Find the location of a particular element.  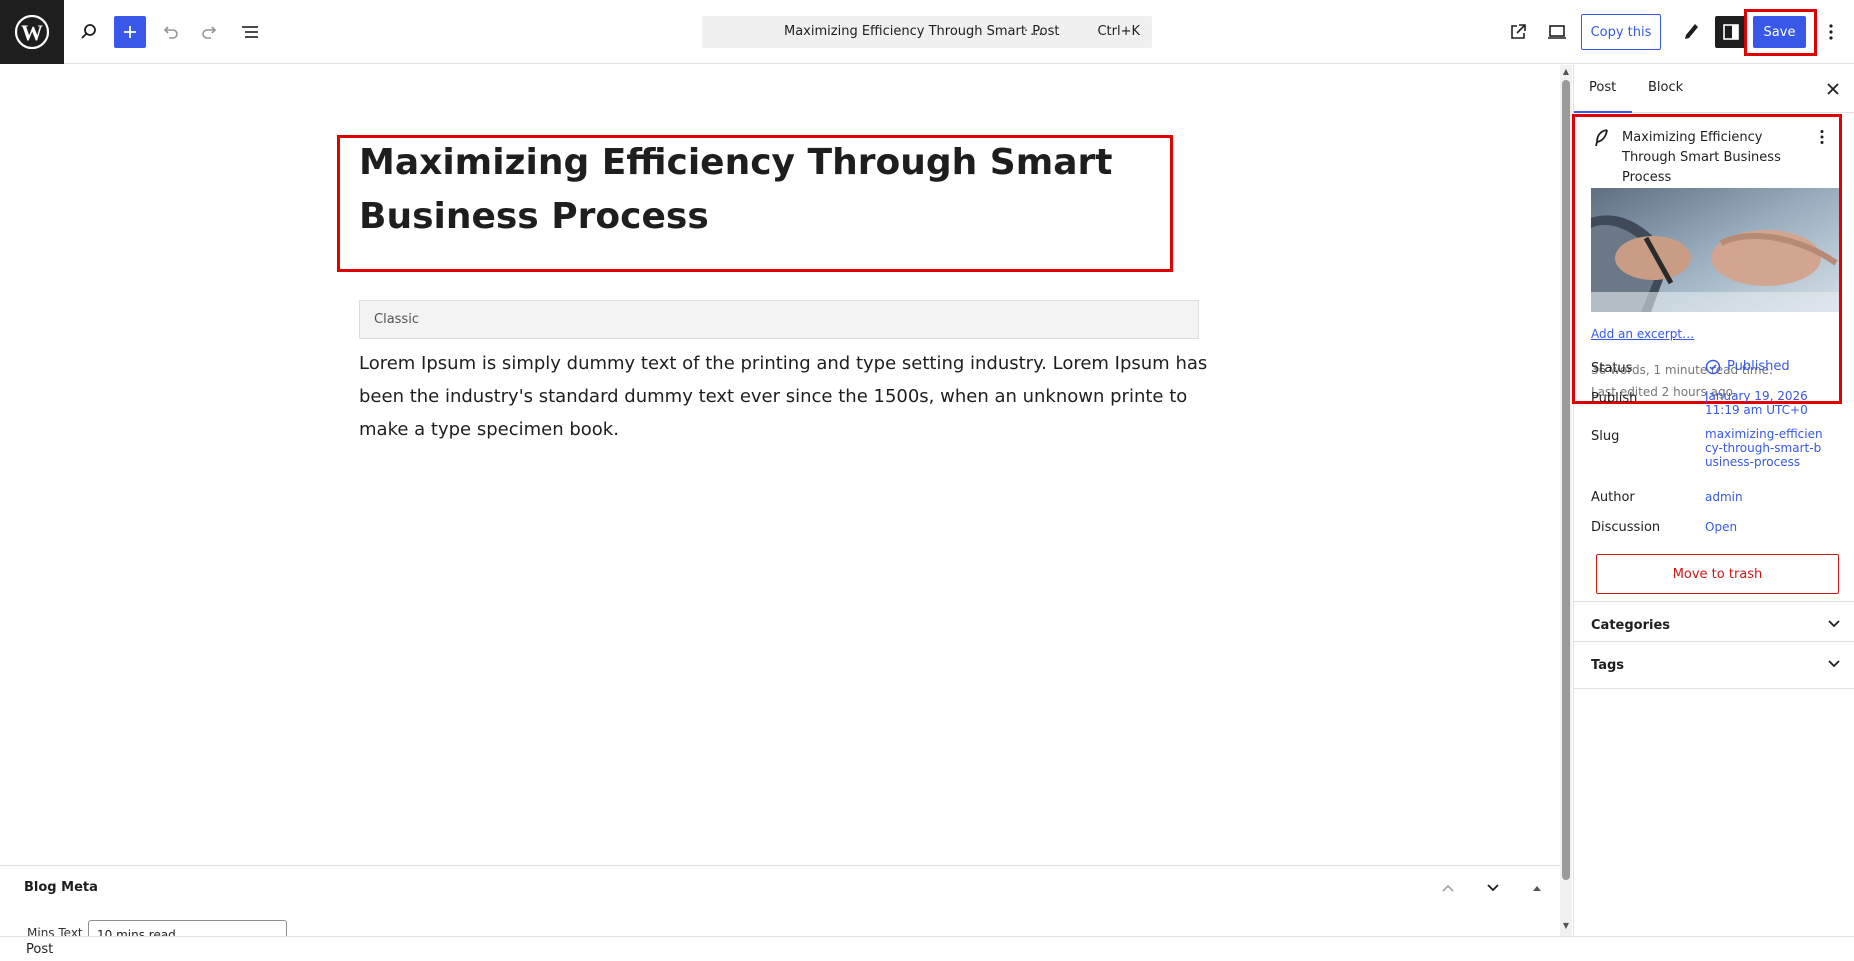

post-feather-icon is located at coordinates (1602, 140).